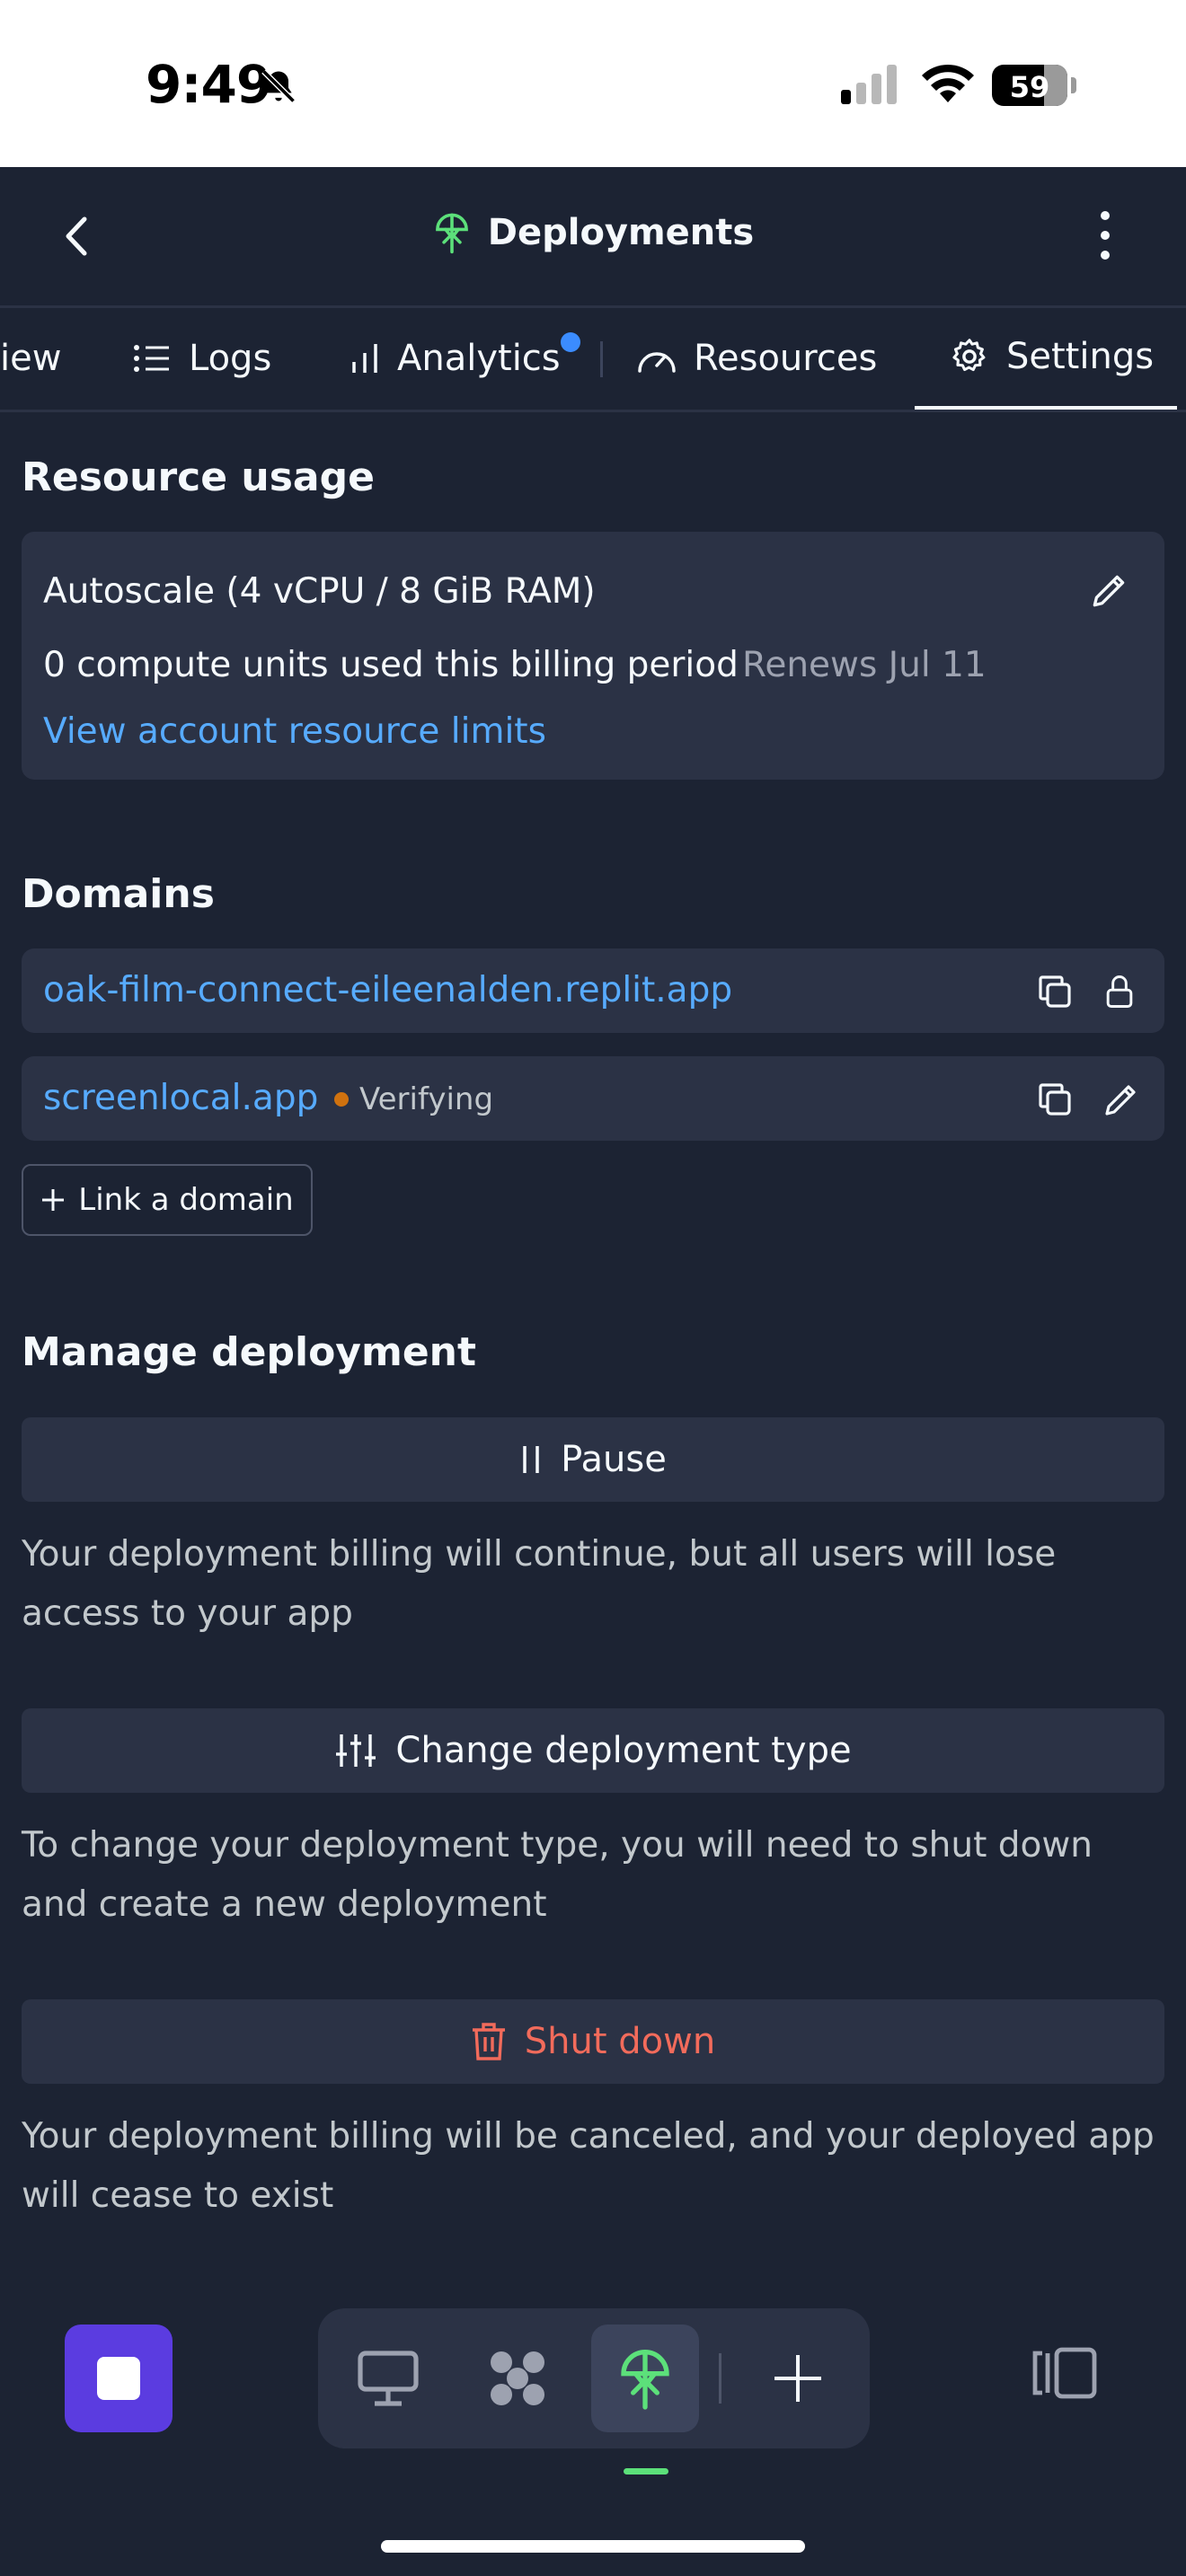  Describe the element at coordinates (720, 2378) in the screenshot. I see `dock-divider` at that location.